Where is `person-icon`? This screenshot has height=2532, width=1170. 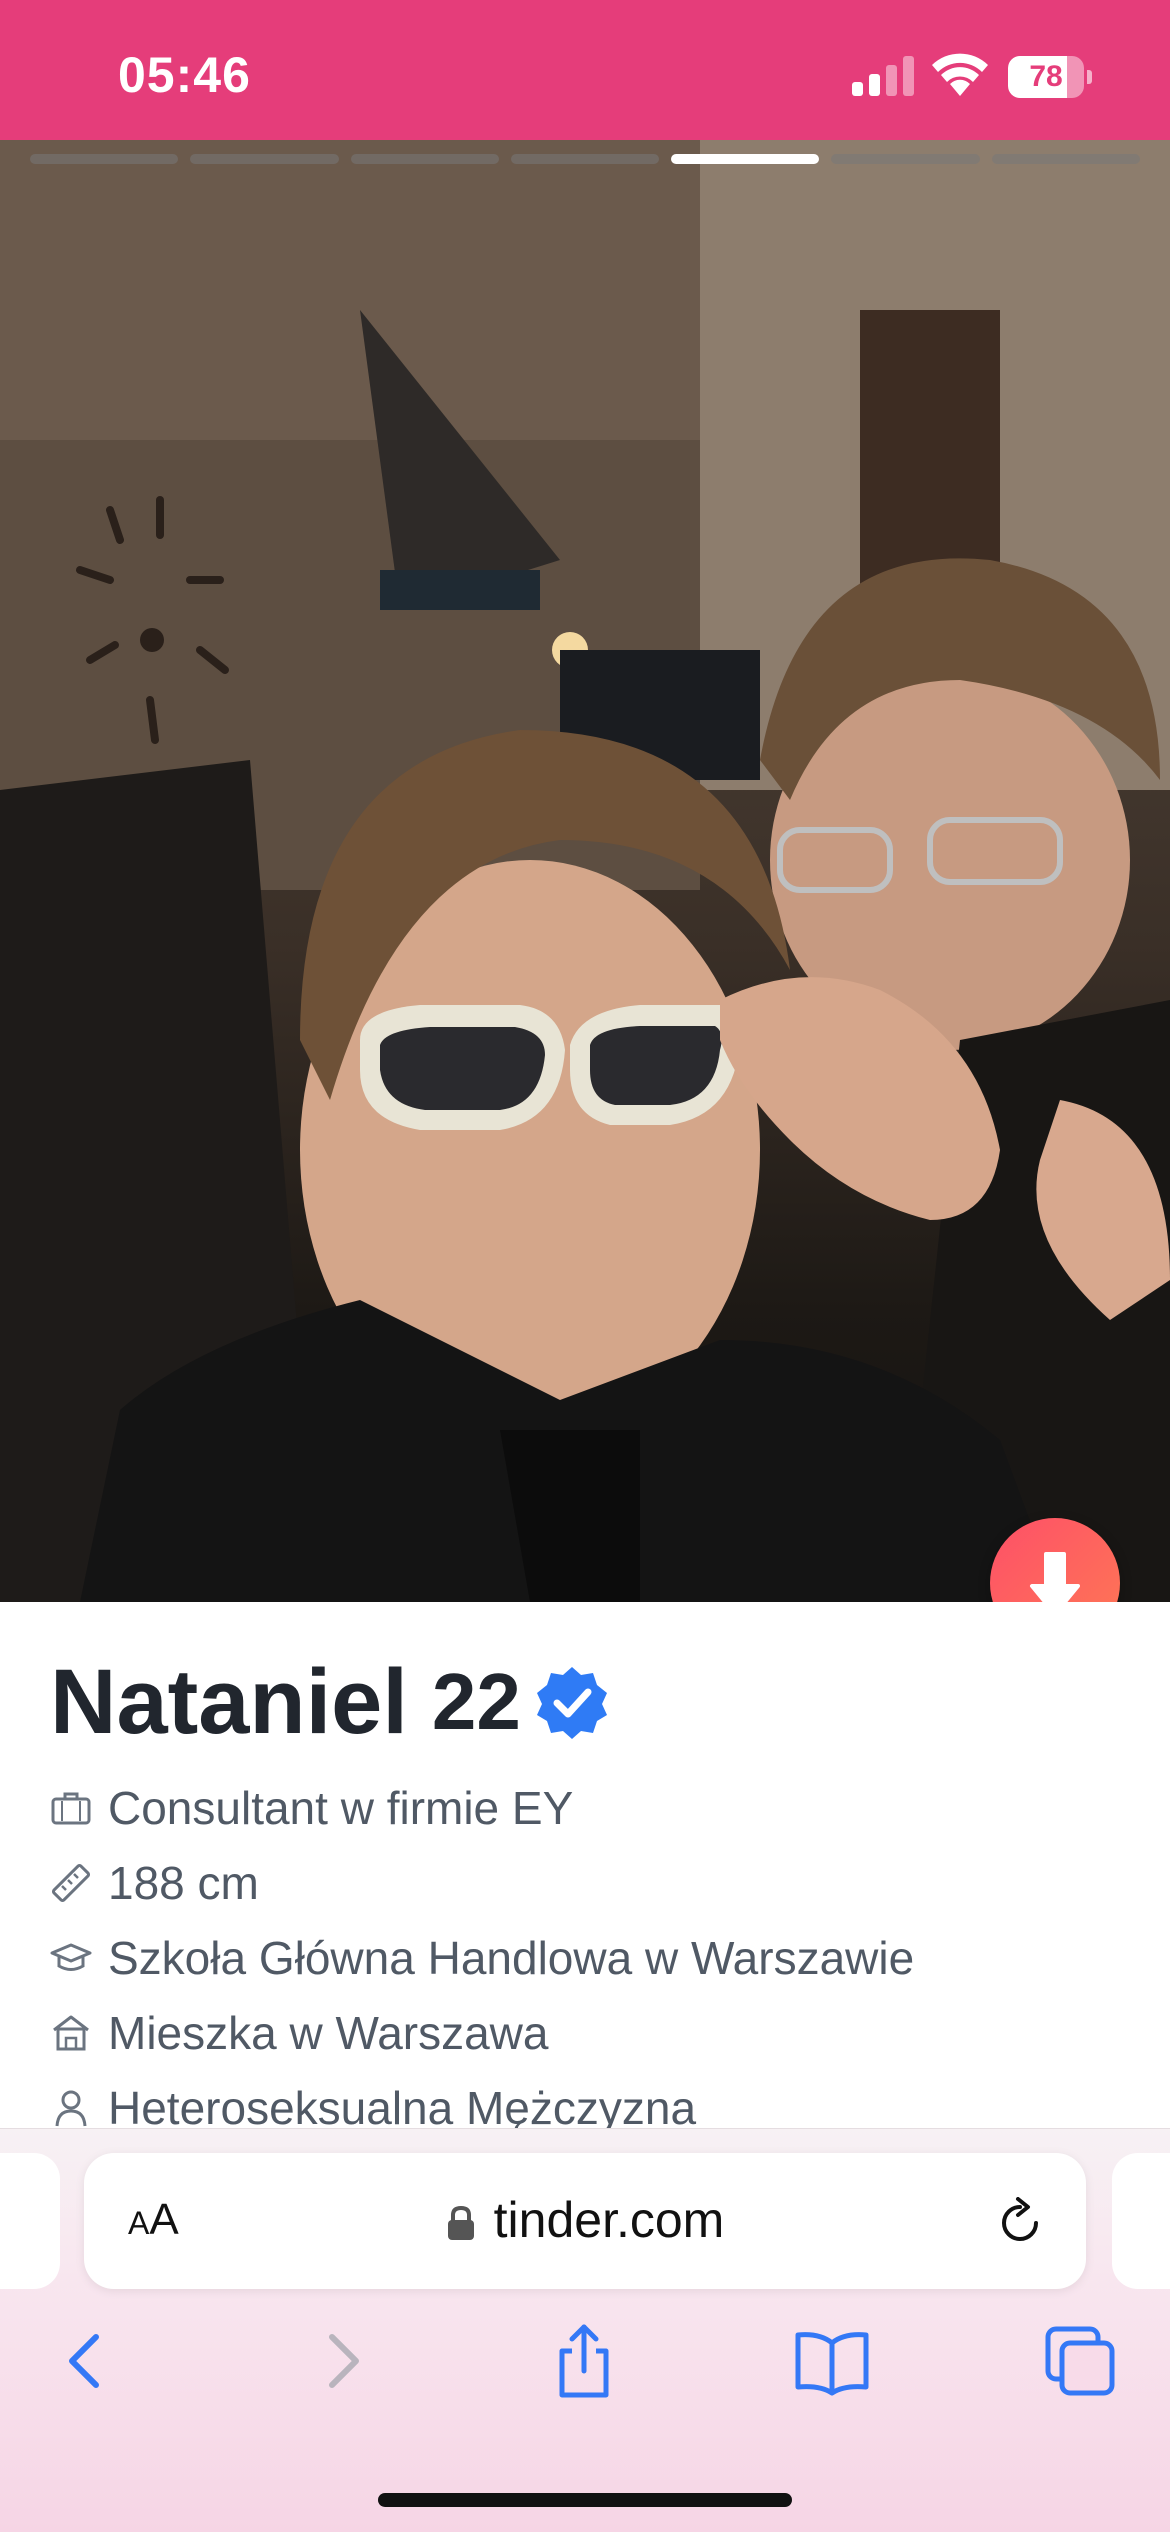 person-icon is located at coordinates (71, 2108).